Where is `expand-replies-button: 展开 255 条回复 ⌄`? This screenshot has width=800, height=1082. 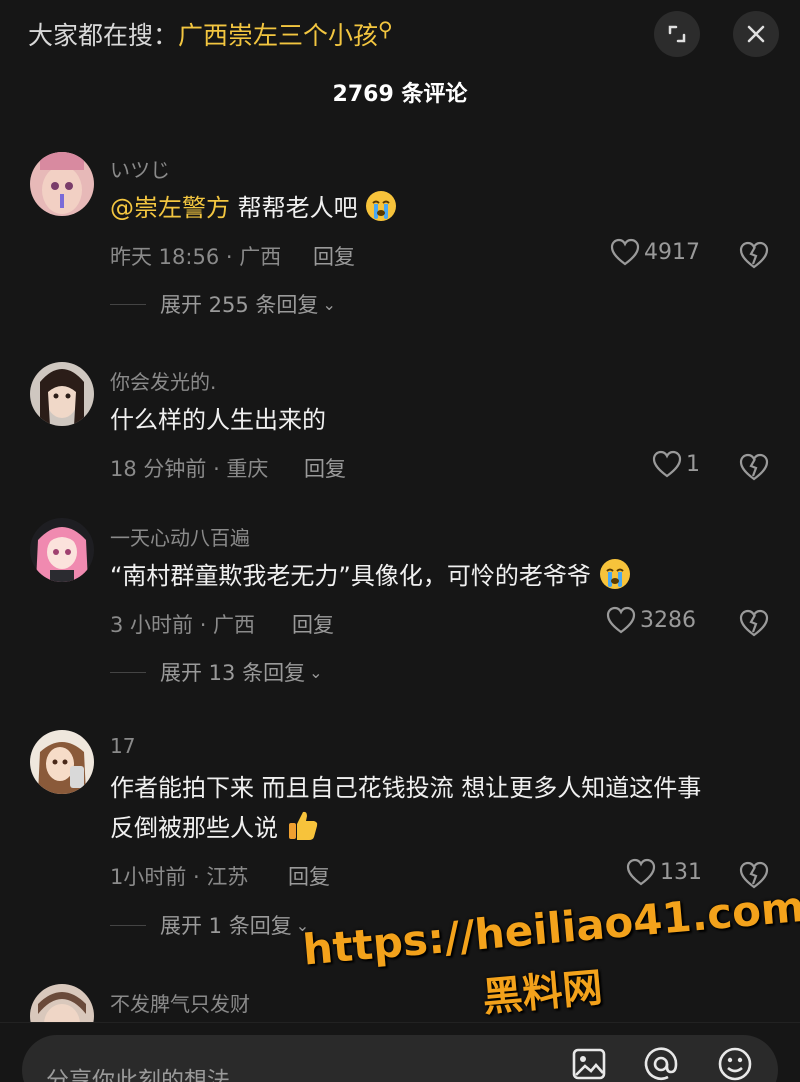 expand-replies-button: 展开 255 条回复 ⌄ is located at coordinates (223, 304).